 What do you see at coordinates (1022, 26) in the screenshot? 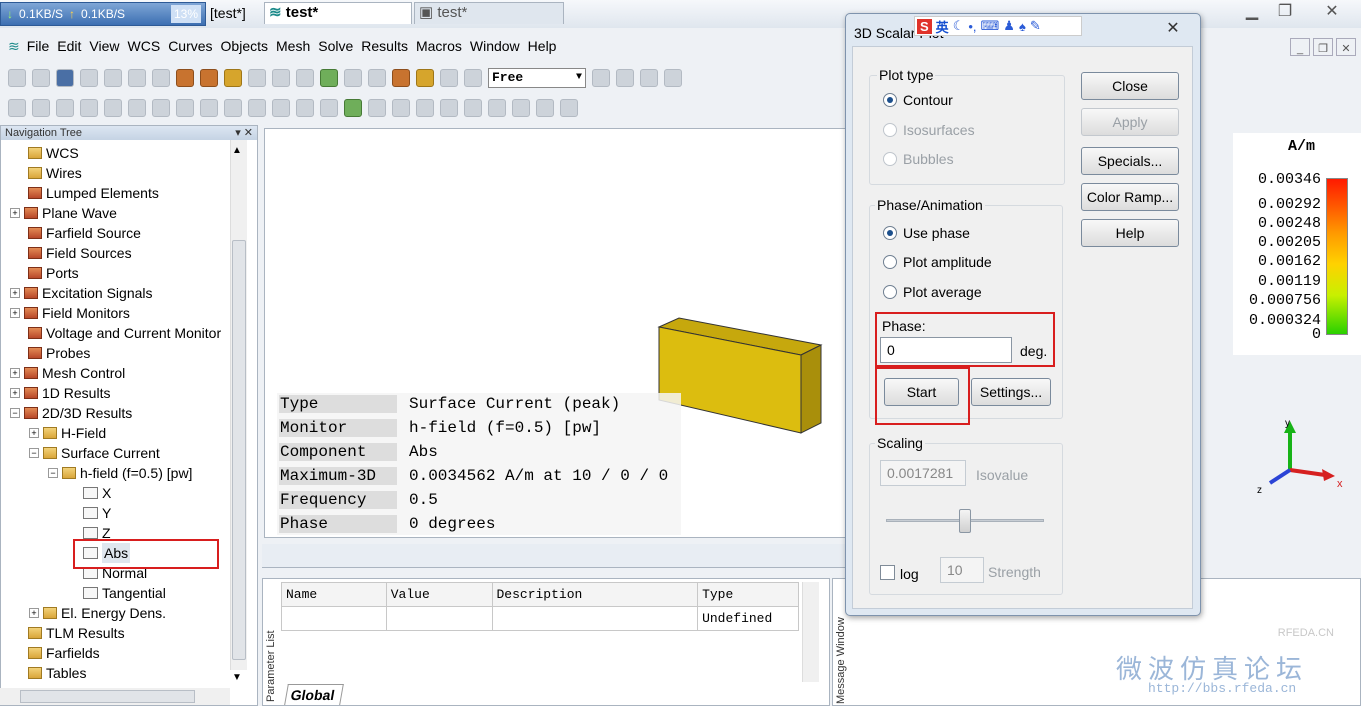
I see `shirt-icon: ♠` at bounding box center [1022, 26].